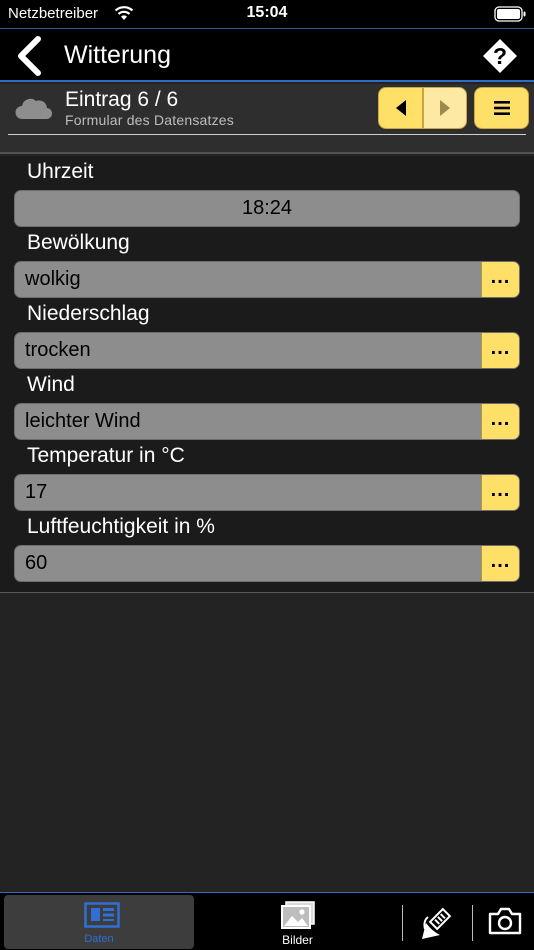 This screenshot has height=950, width=534. I want to click on clock: 15:04, so click(267, 12).